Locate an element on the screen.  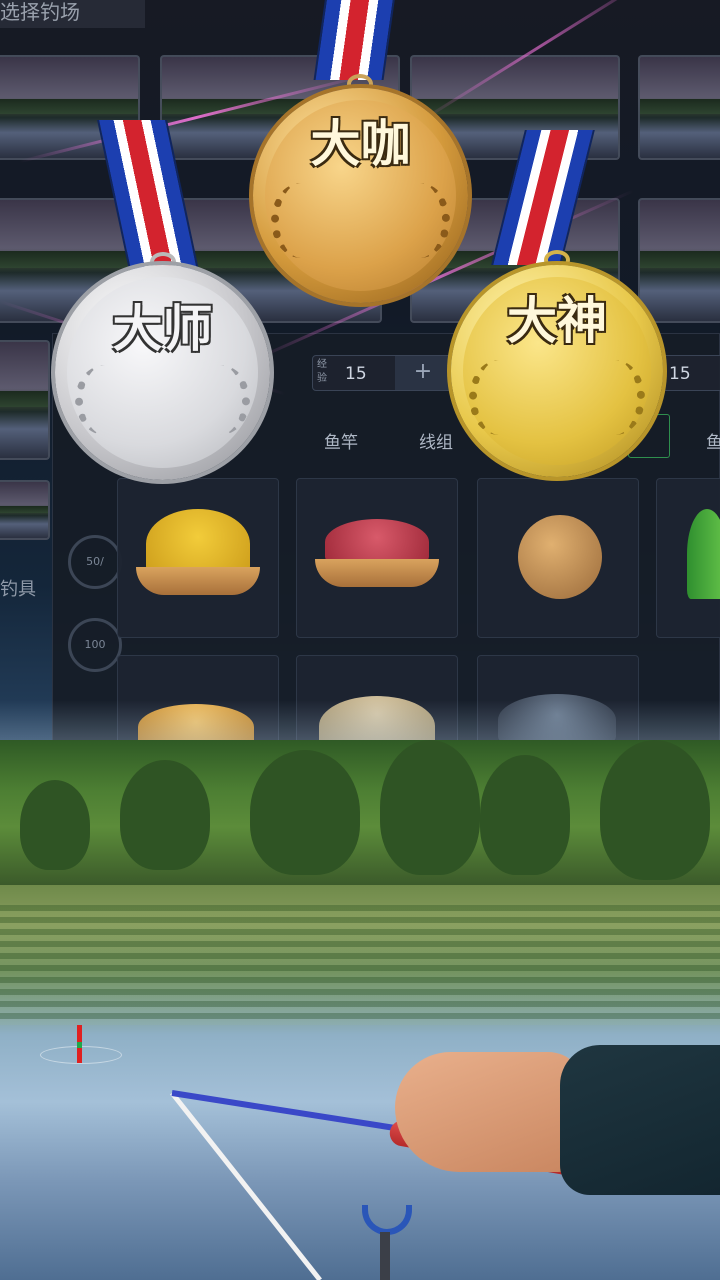
rod-tip-segment is located at coordinates (246, 1185).